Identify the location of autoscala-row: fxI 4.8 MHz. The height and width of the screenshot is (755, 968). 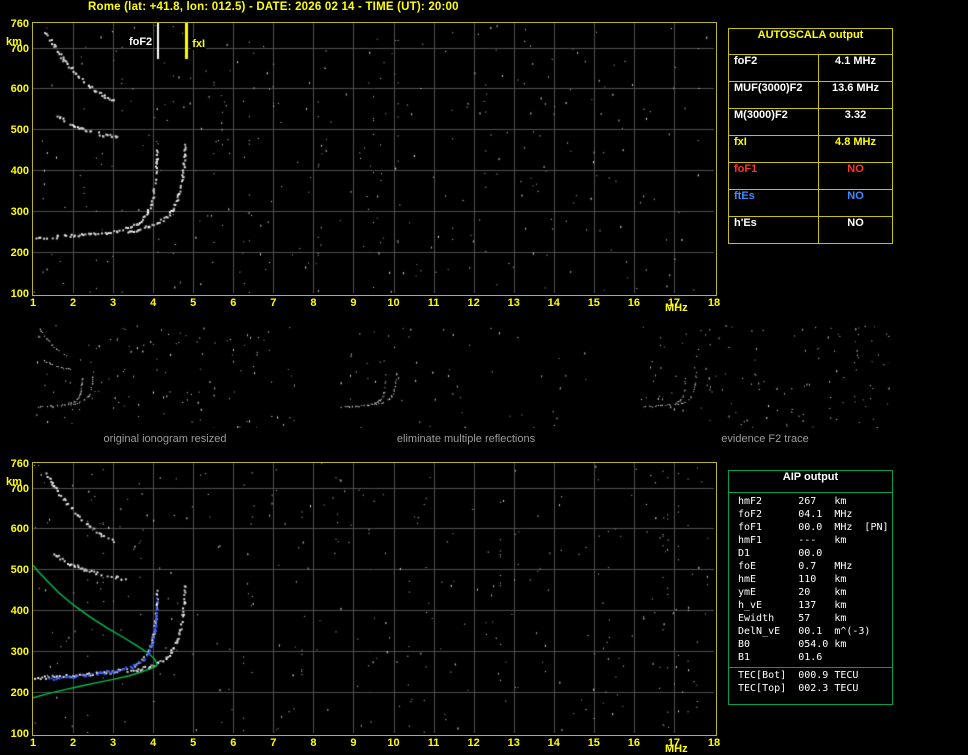
(810, 149).